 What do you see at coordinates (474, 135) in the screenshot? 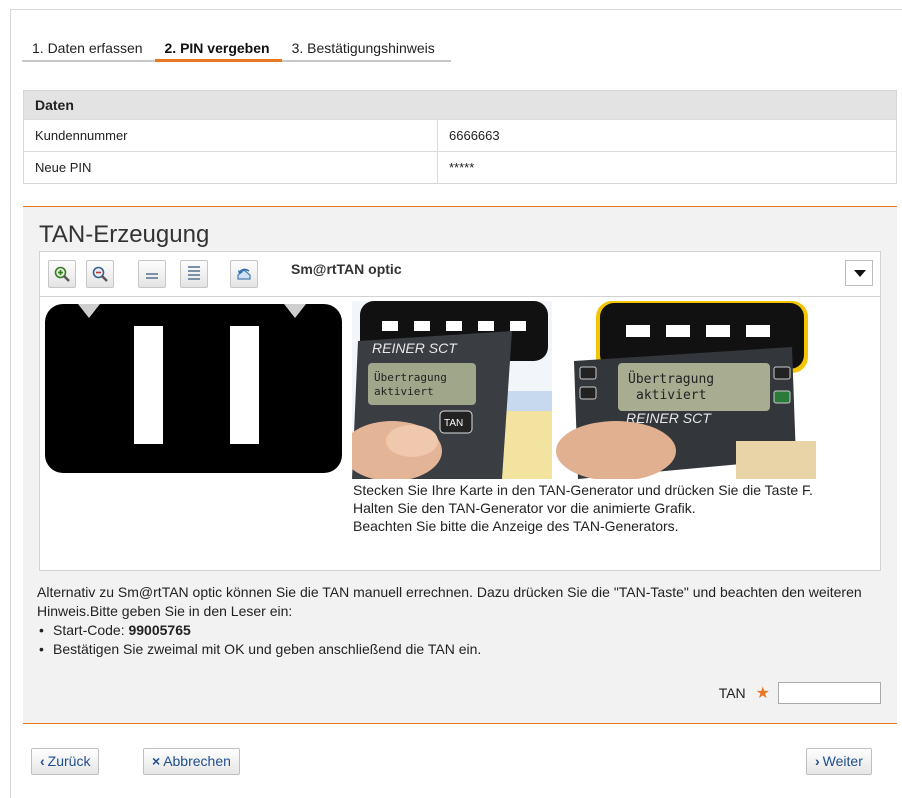
I see `customer-number-value: 6666663` at bounding box center [474, 135].